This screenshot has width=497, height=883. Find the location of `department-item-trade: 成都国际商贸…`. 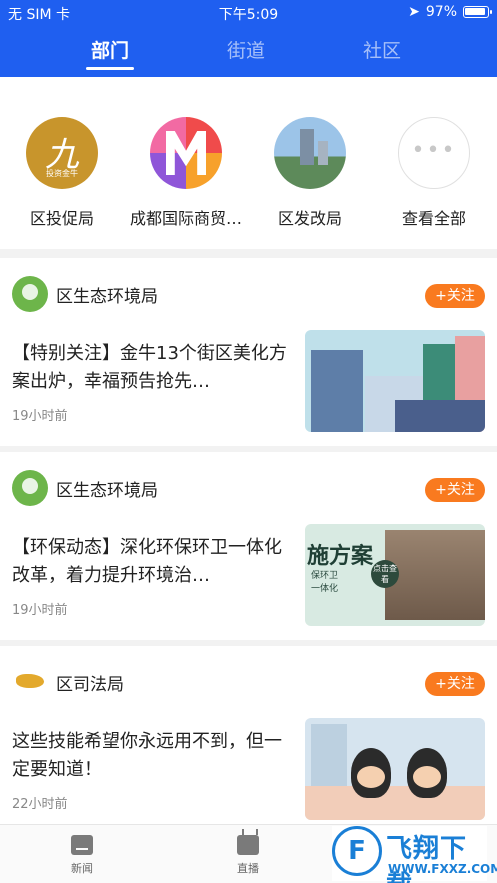

department-item-trade: 成都国际商贸… is located at coordinates (186, 173).